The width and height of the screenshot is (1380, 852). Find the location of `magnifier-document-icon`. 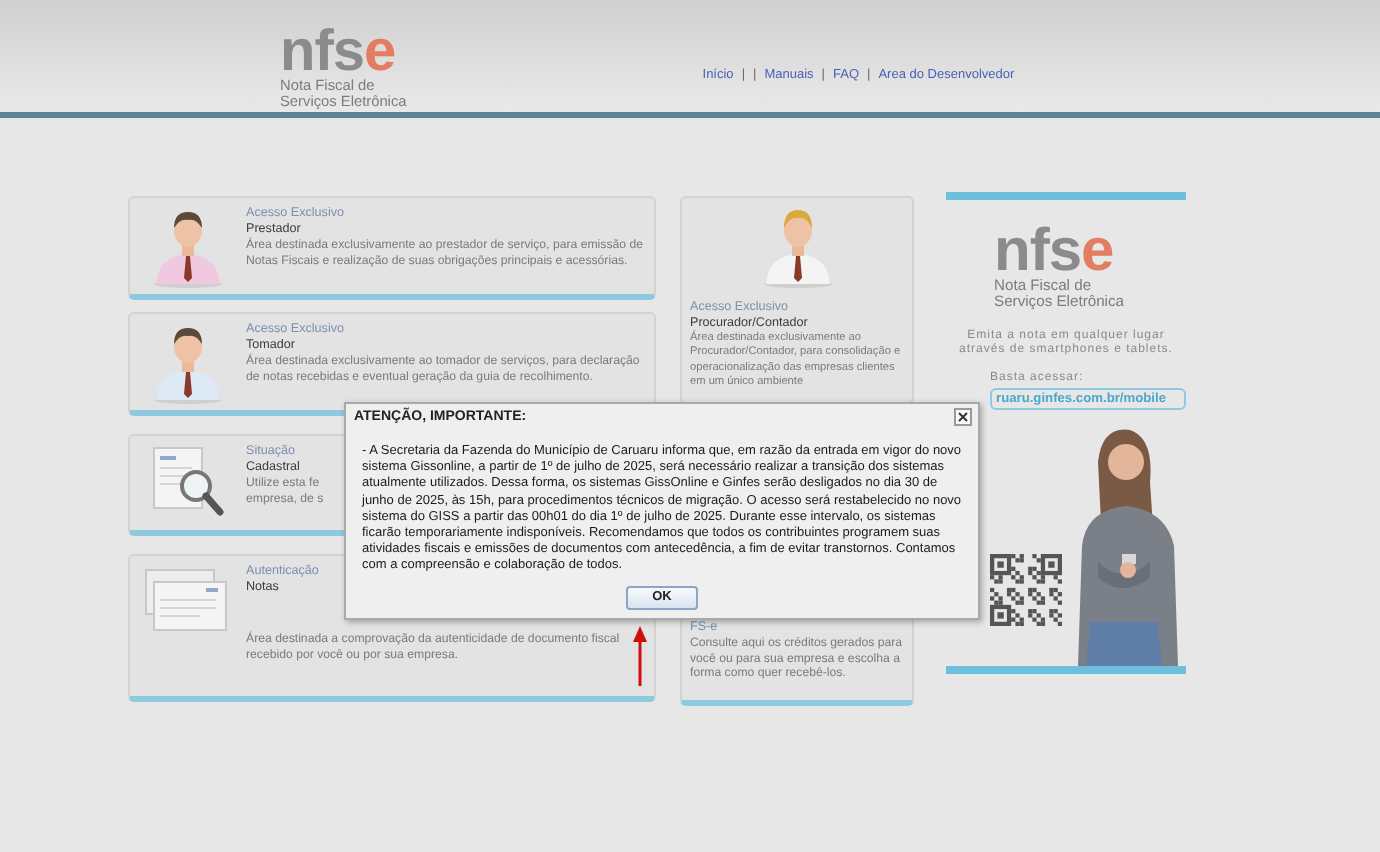

magnifier-document-icon is located at coordinates (188, 482).